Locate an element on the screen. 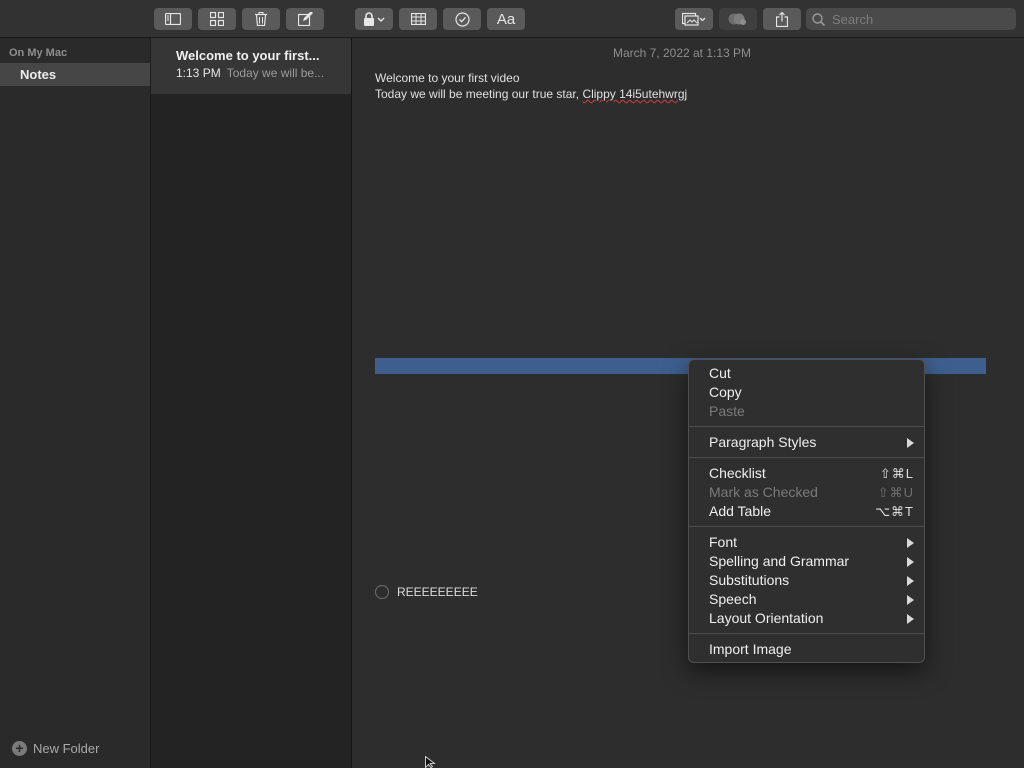 This screenshot has height=768, width=1024. media-icon is located at coordinates (694, 19).